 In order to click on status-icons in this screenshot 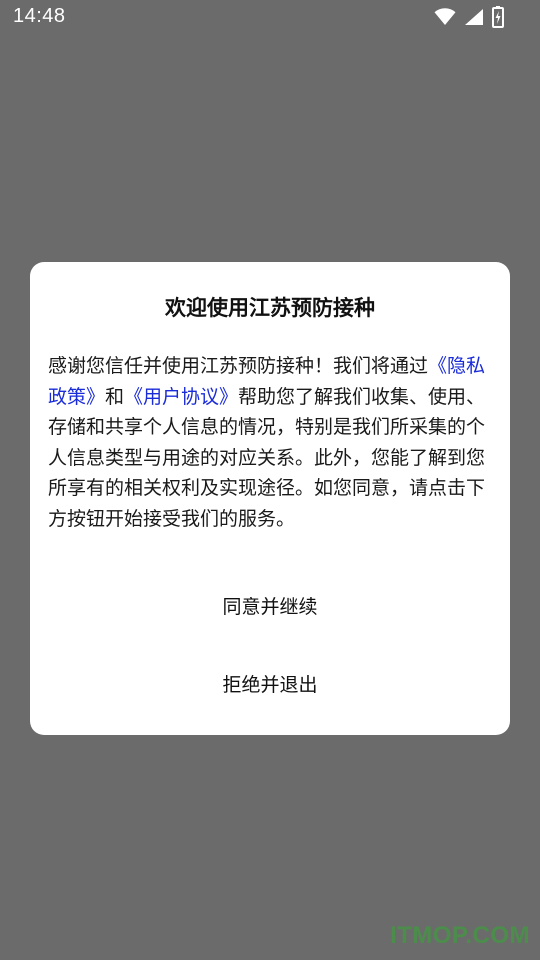, I will do `click(469, 17)`.